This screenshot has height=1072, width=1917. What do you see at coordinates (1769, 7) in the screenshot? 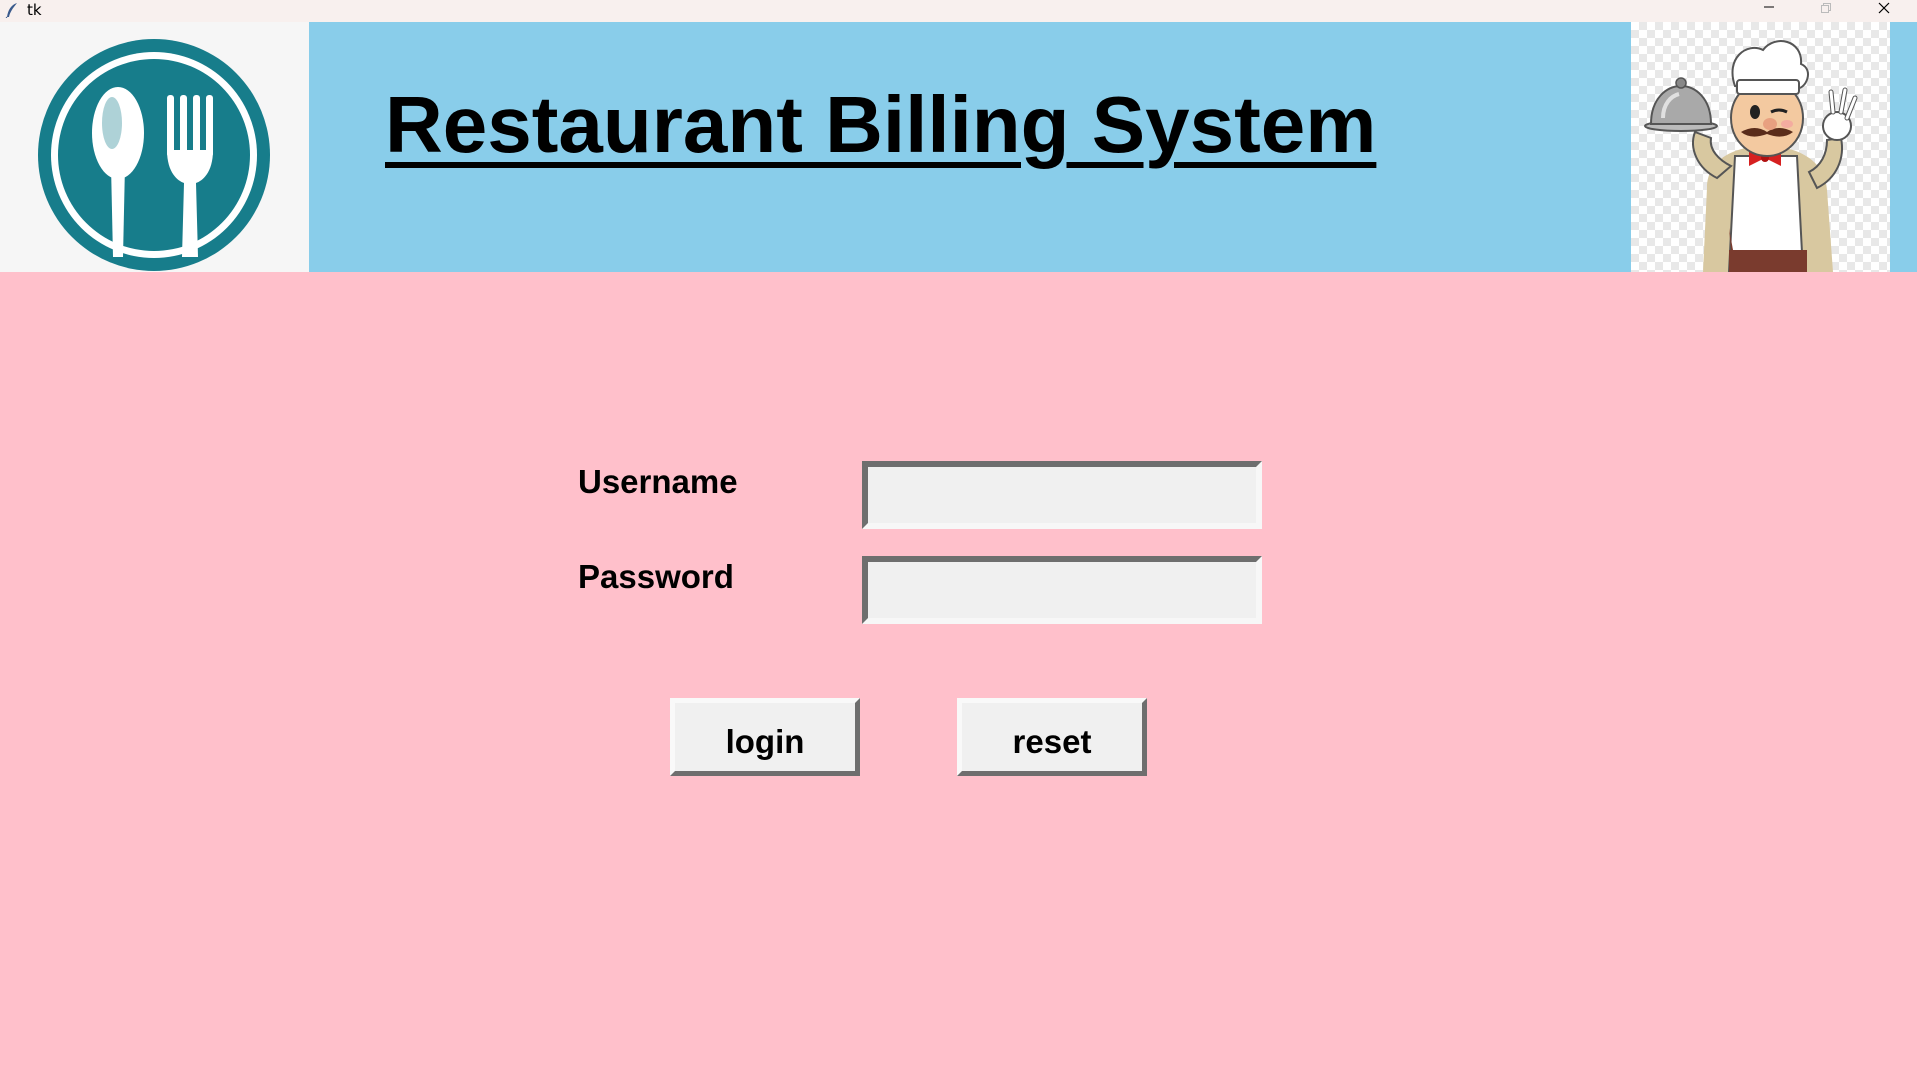
I see `minimize-icon` at bounding box center [1769, 7].